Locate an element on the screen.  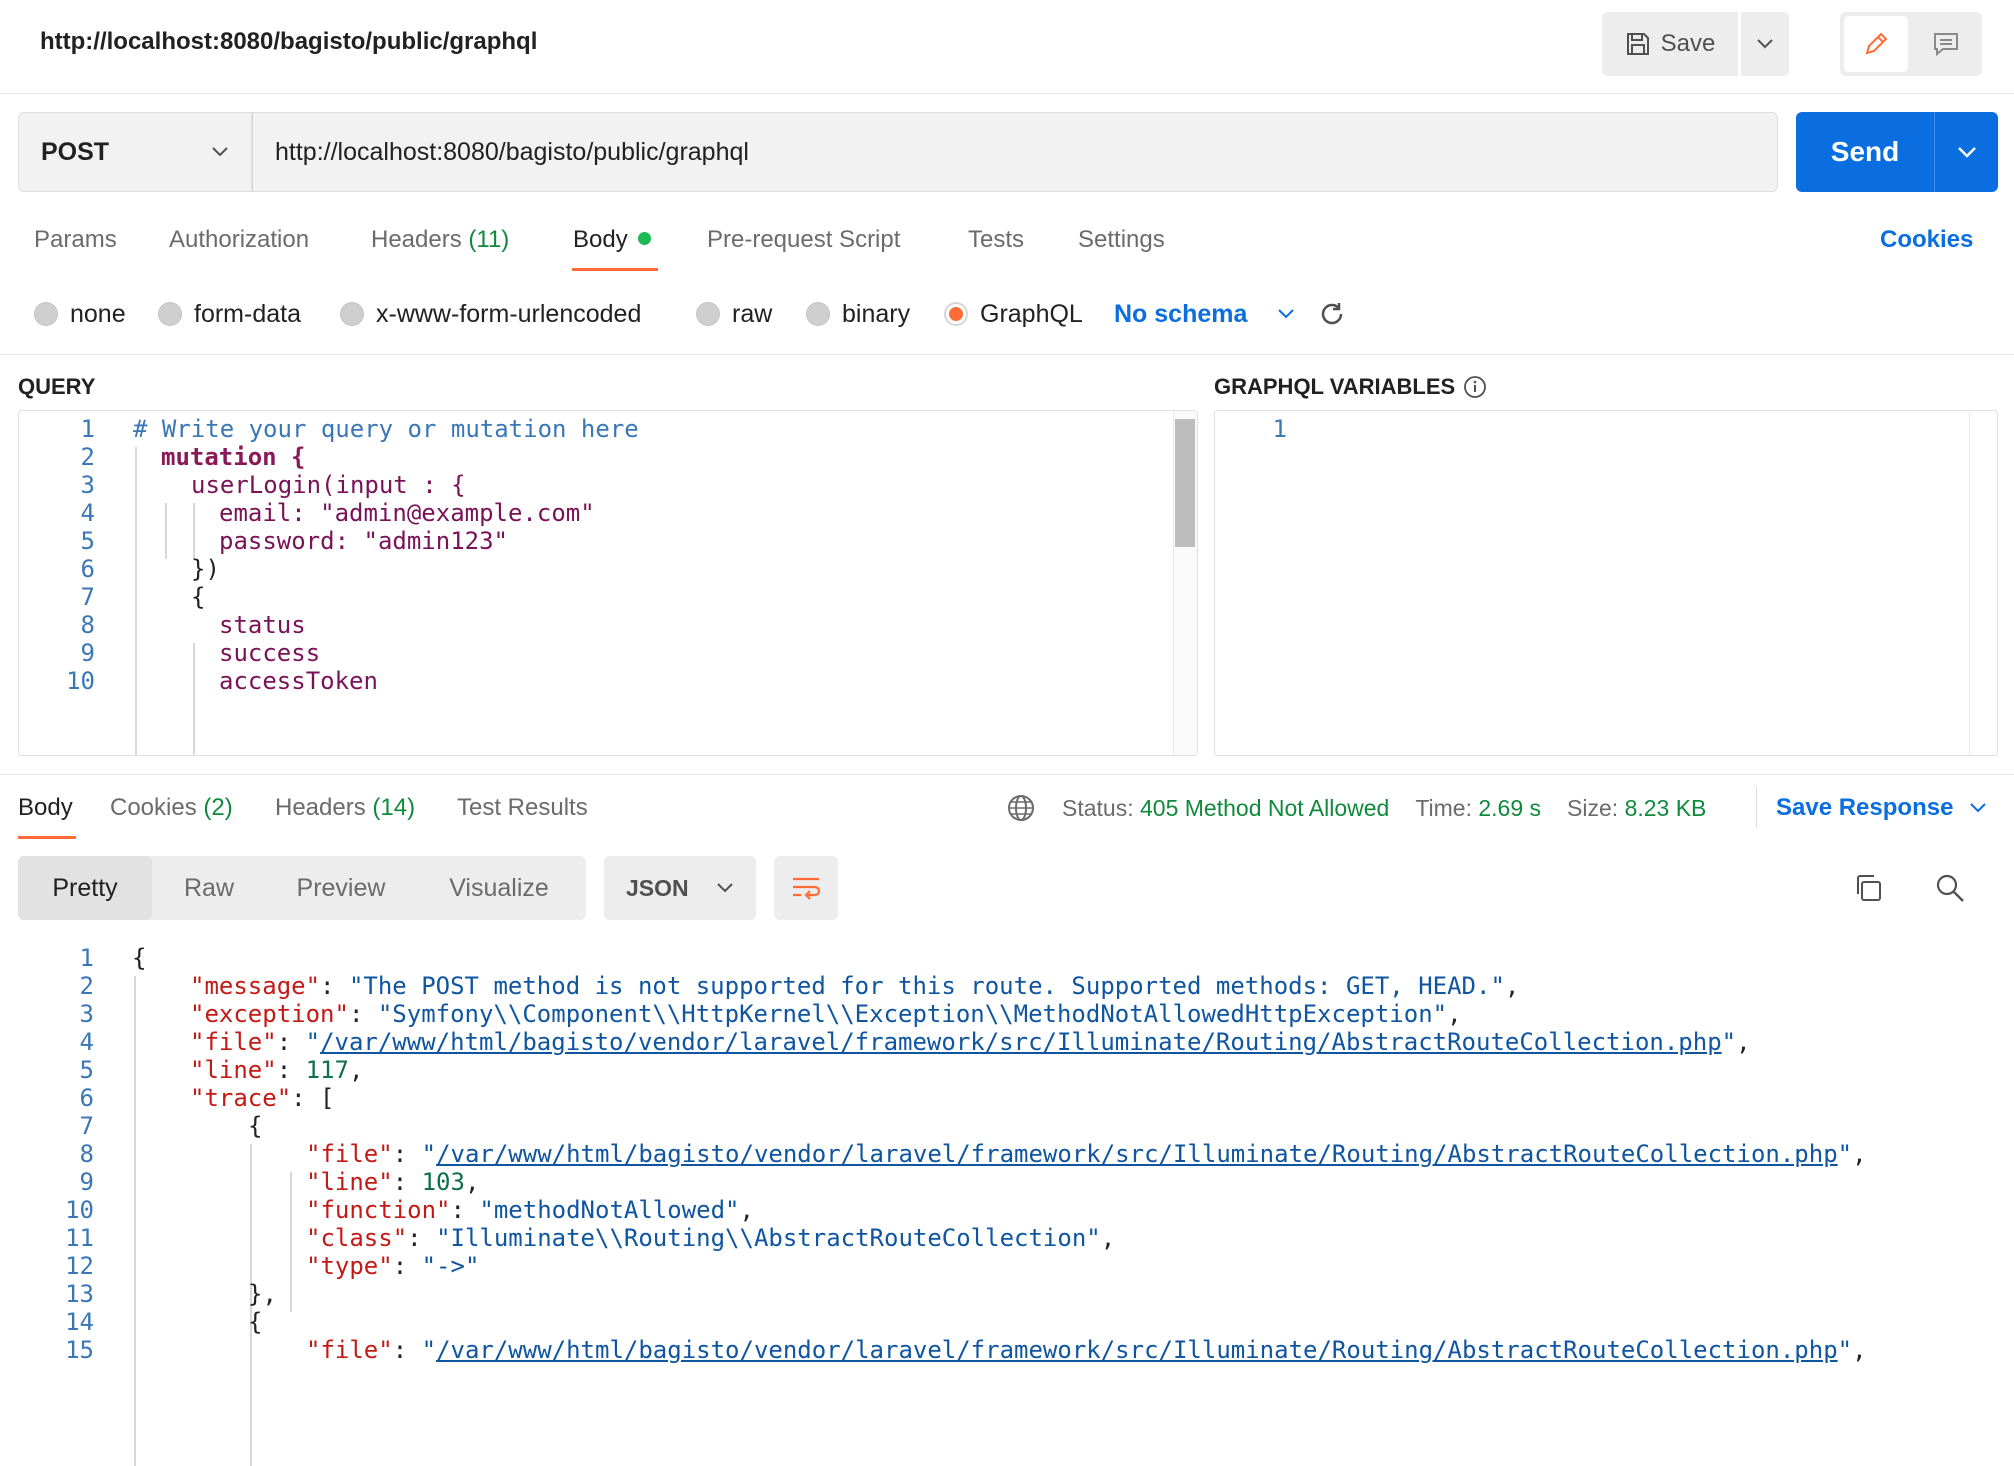
globe-icon is located at coordinates (1021, 808).